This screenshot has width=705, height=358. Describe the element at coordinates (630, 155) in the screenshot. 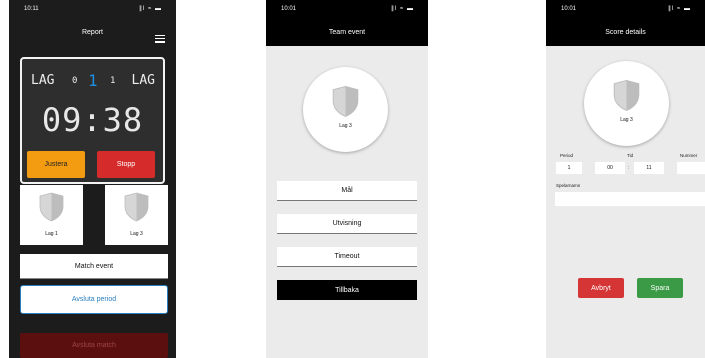

I see `time-label: Tid` at that location.